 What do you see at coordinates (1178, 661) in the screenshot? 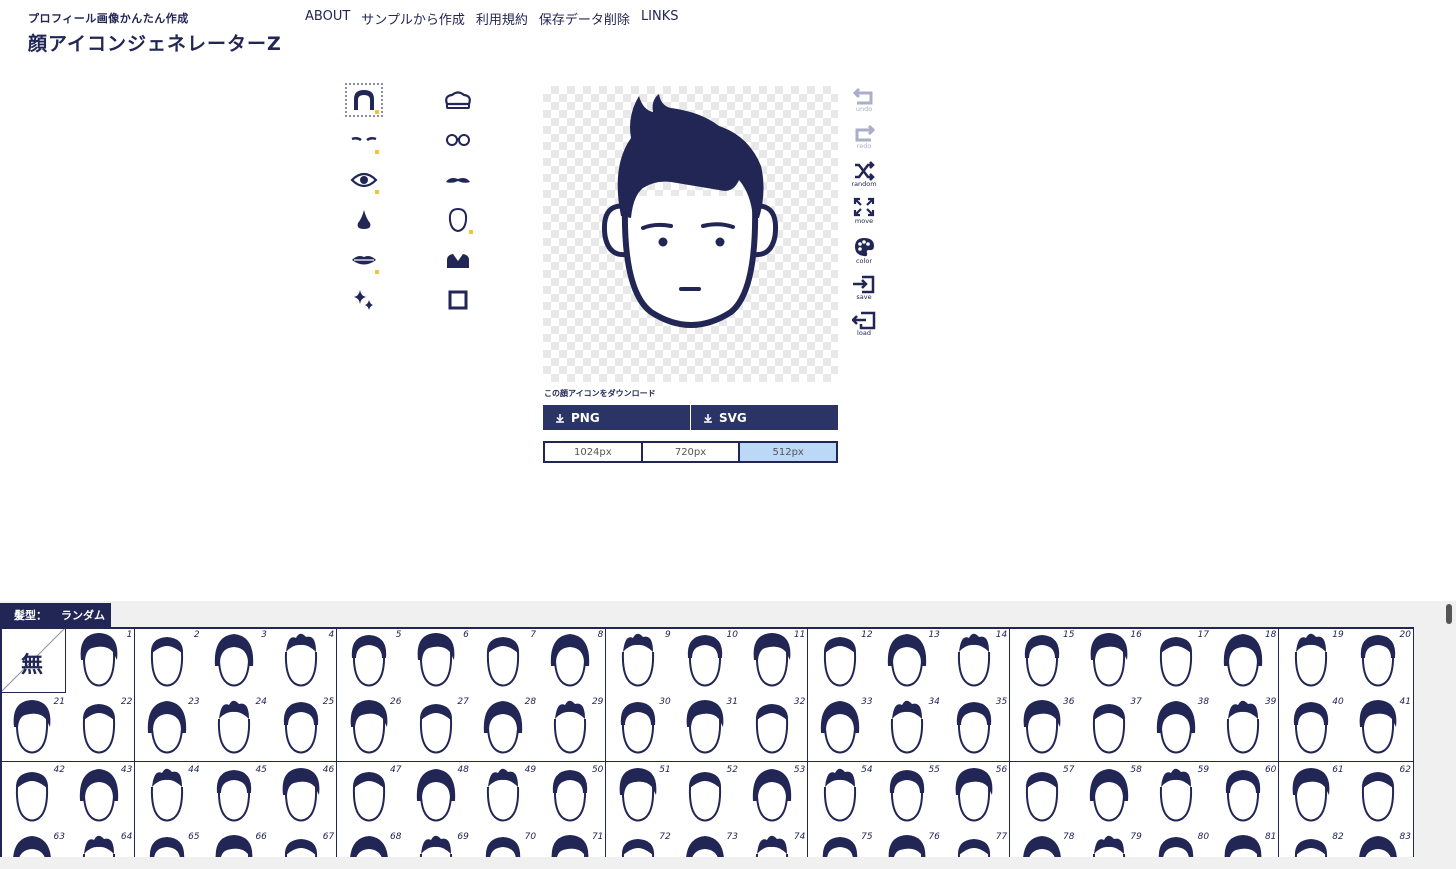
I see `hairstyle-cell: 17` at bounding box center [1178, 661].